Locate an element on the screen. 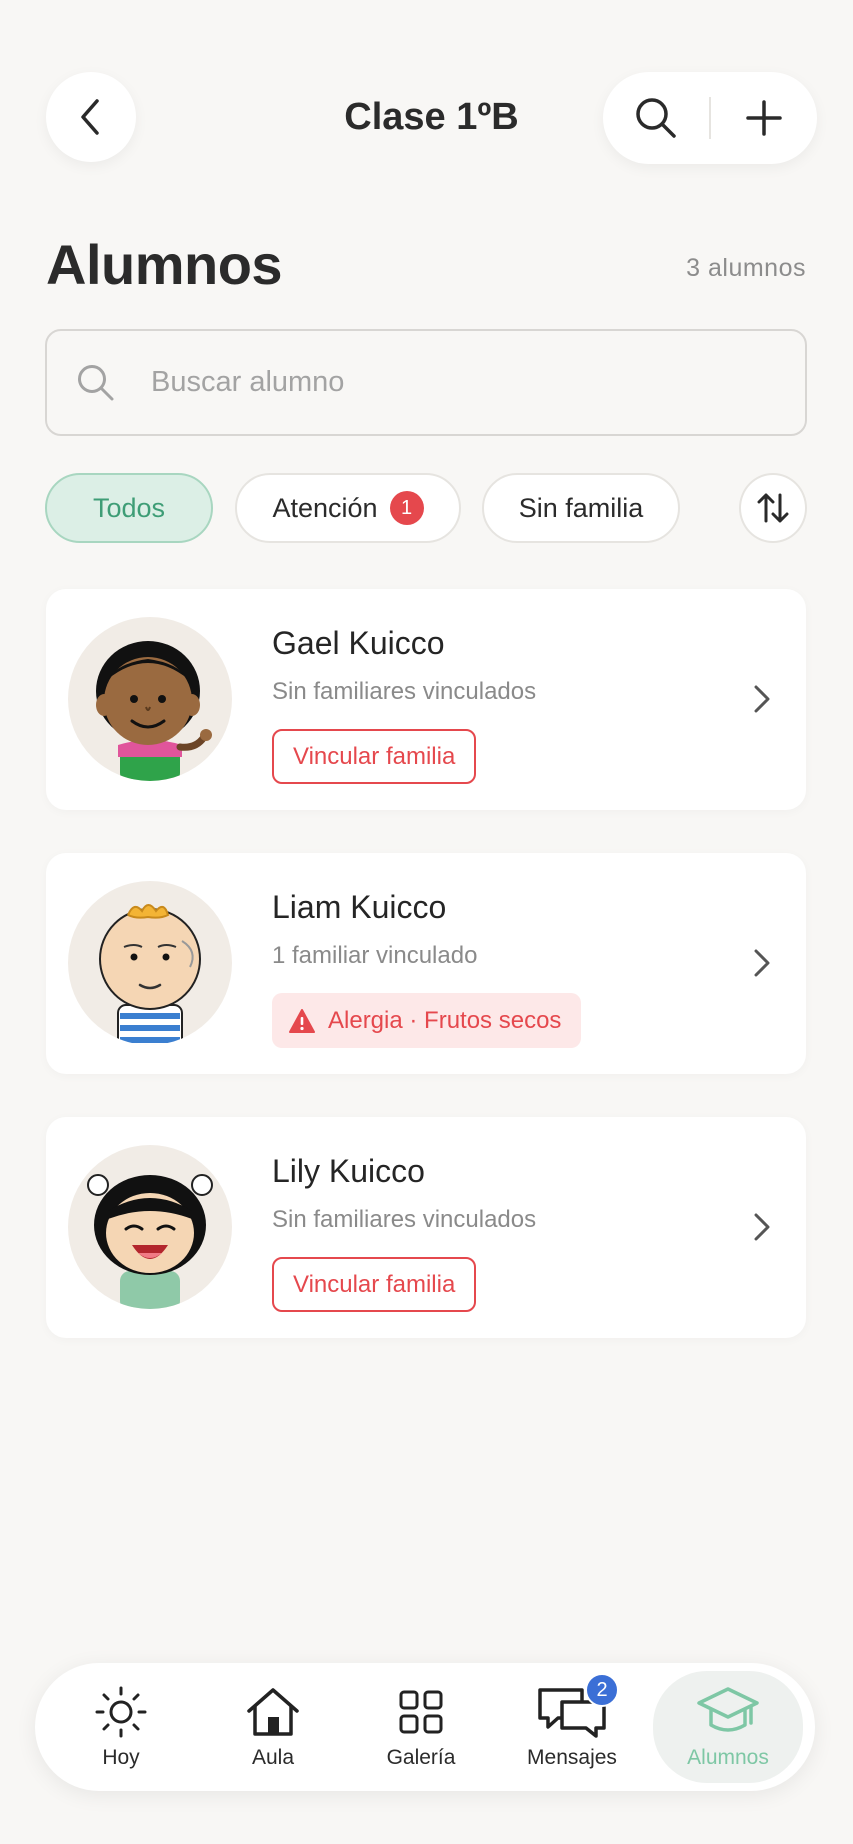 The height and width of the screenshot is (1844, 853). sort-button is located at coordinates (773, 508).